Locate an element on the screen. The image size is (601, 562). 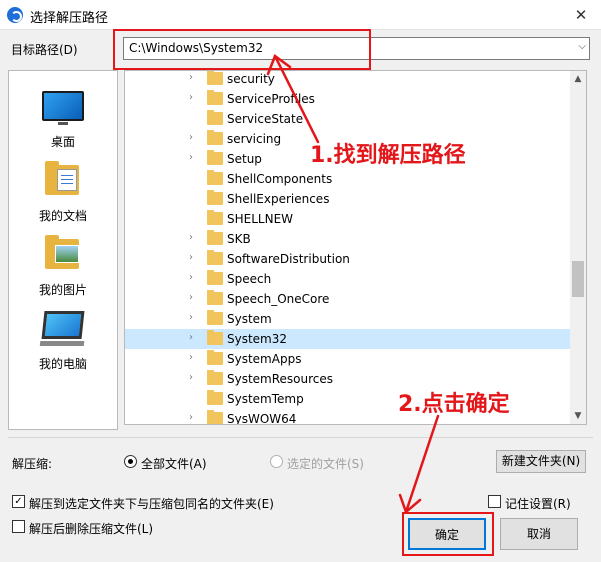
extract-label: 解压缩: is located at coordinates (32, 464).